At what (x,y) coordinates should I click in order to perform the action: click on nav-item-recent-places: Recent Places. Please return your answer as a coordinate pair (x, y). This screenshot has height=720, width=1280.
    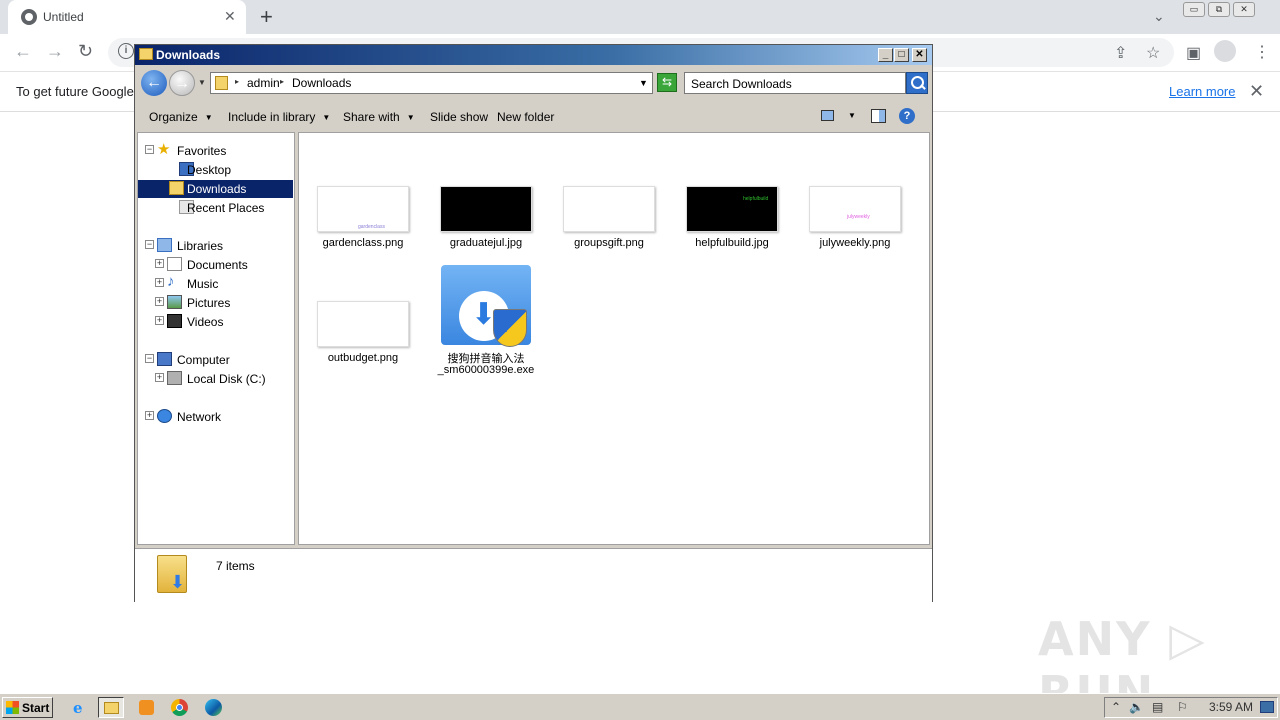
    Looking at the image, I should click on (231, 208).